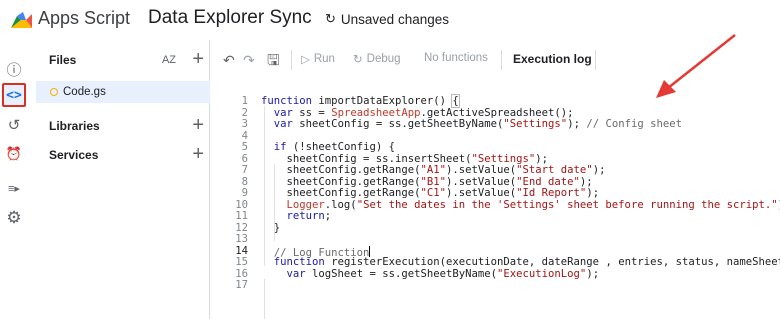 The height and width of the screenshot is (319, 780). Describe the element at coordinates (244, 170) in the screenshot. I see `line-number: 7` at that location.